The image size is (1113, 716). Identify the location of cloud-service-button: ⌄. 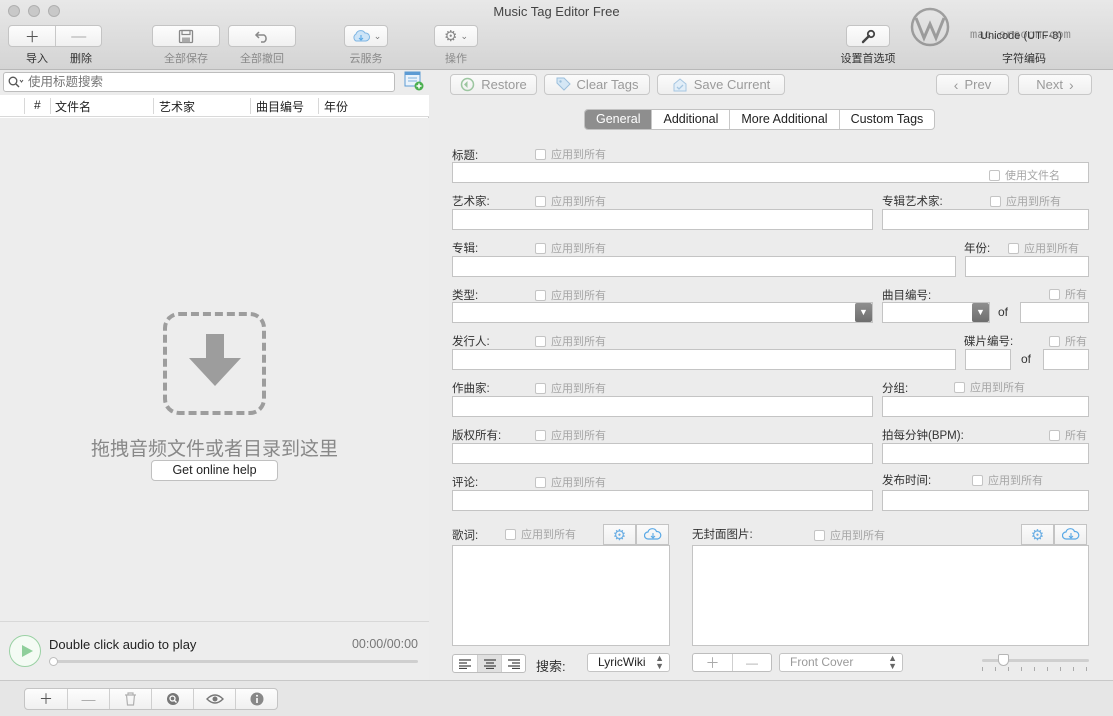
(366, 36).